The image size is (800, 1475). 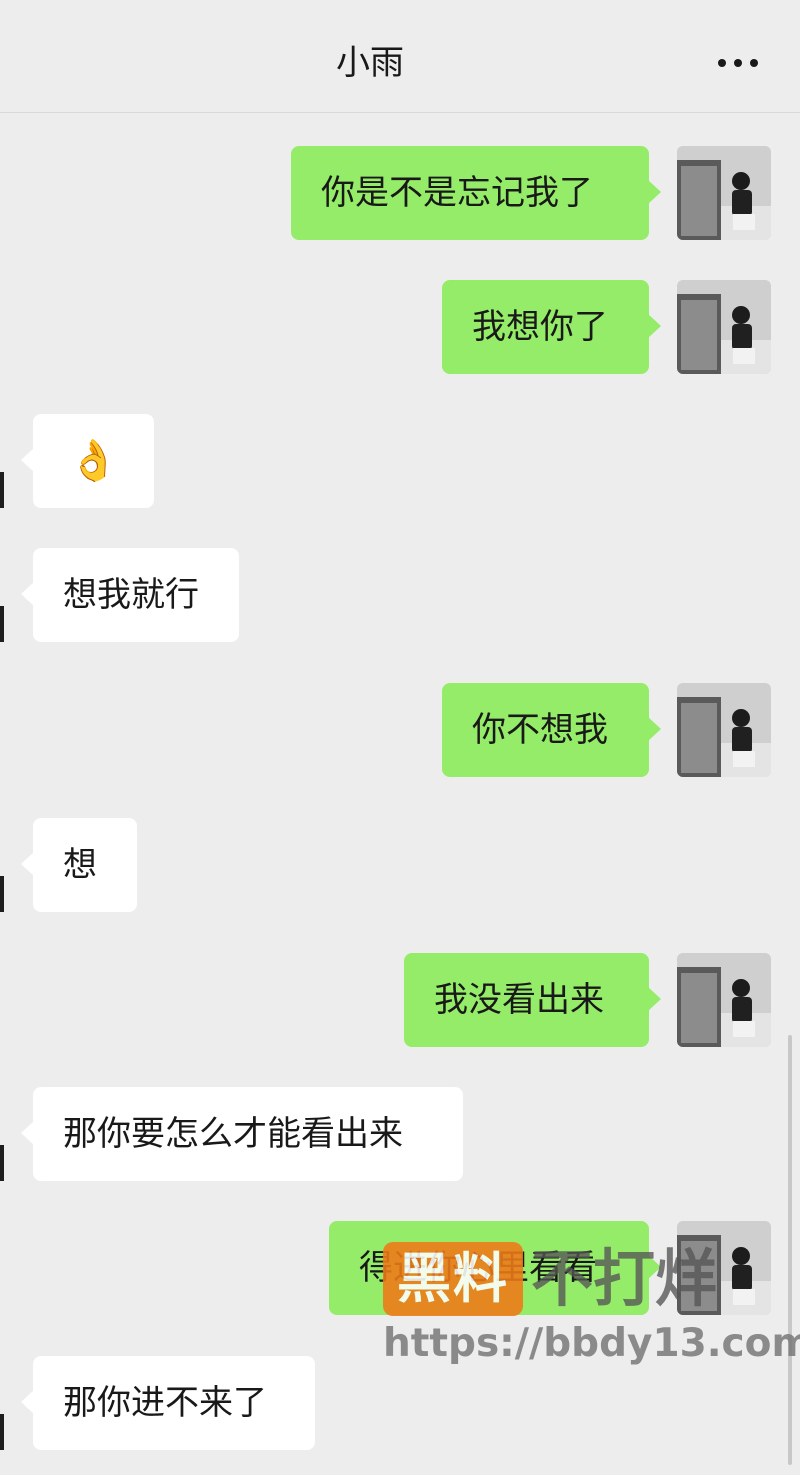 What do you see at coordinates (400, 461) in the screenshot?
I see `message-row: 👌` at bounding box center [400, 461].